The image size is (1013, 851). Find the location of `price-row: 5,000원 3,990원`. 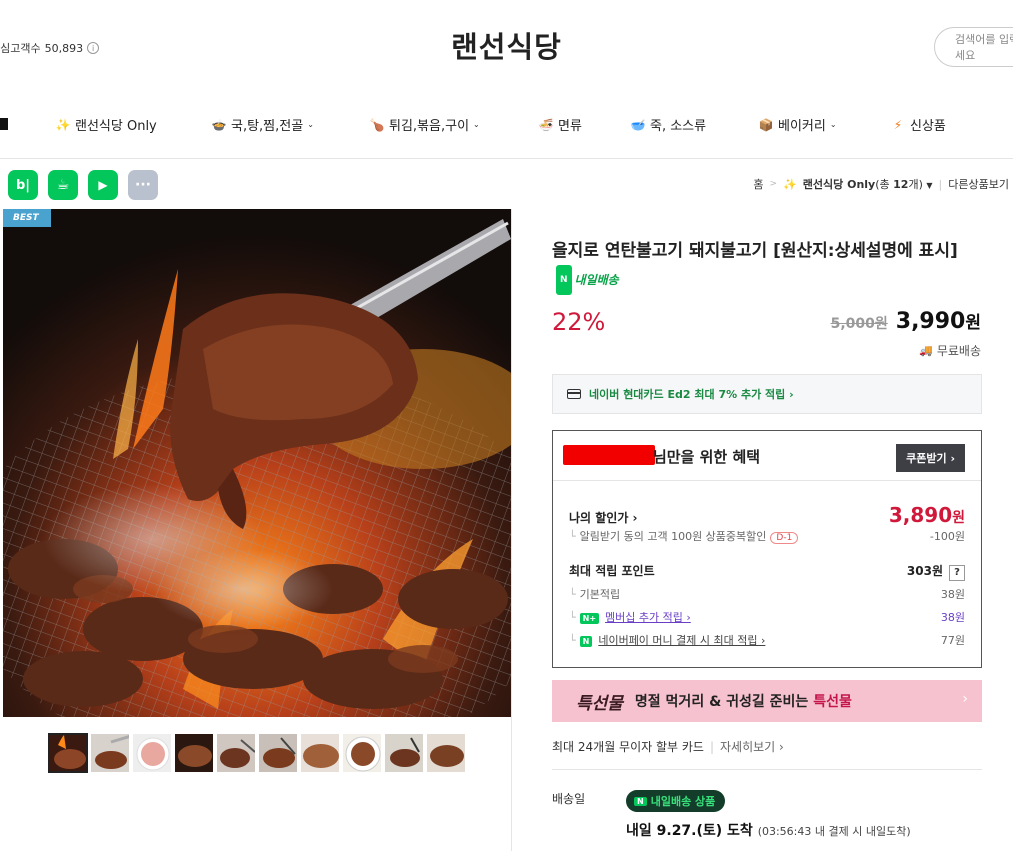

price-row: 5,000원 3,990원 is located at coordinates (906, 321).